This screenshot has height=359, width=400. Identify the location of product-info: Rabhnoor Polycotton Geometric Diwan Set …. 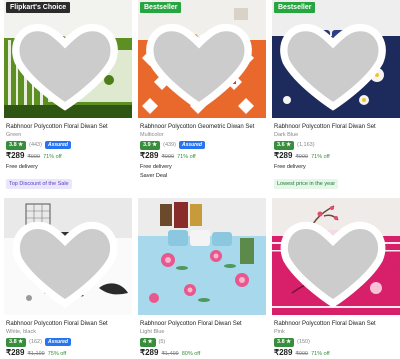
(203, 152).